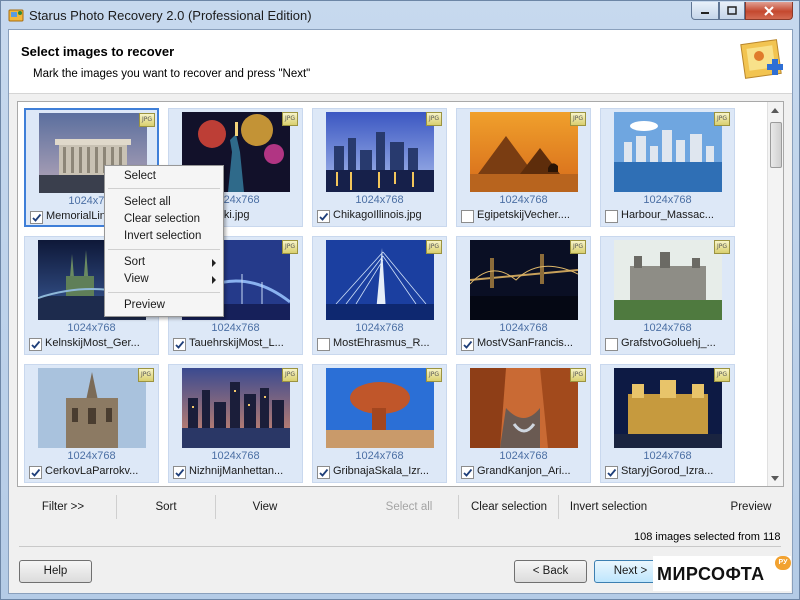 The height and width of the screenshot is (600, 800). What do you see at coordinates (147, 202) in the screenshot?
I see `menu-item-label: Select all` at bounding box center [147, 202].